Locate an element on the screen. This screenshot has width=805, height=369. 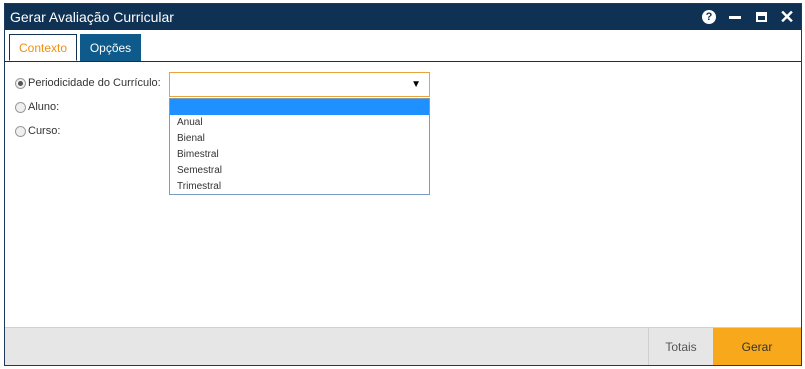
minimize-button is located at coordinates (735, 17).